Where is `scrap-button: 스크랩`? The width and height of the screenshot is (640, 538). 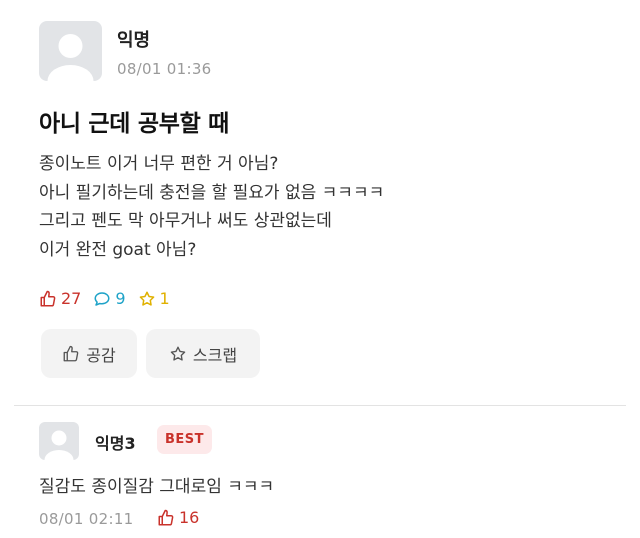 scrap-button: 스크랩 is located at coordinates (203, 353).